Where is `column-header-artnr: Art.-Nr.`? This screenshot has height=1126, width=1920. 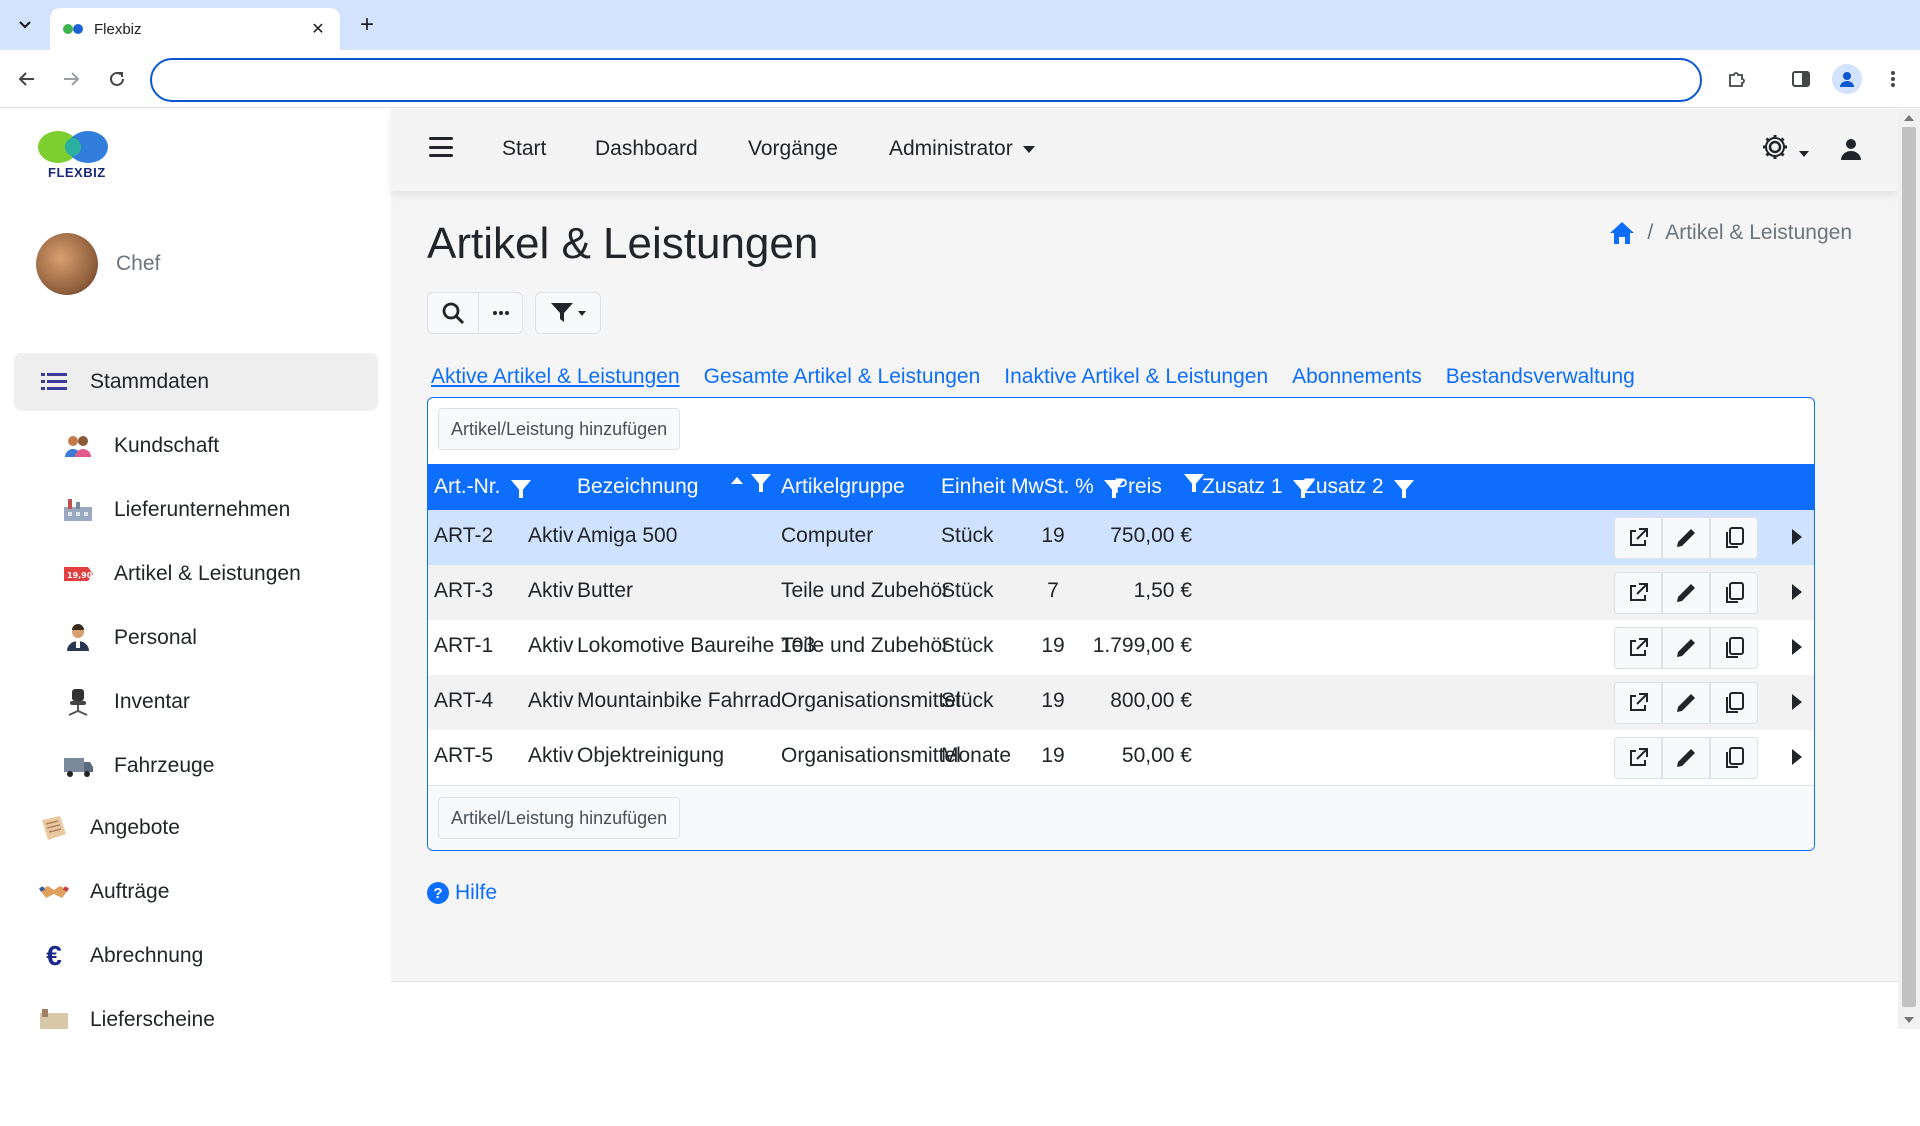 column-header-artnr: Art.-Nr. is located at coordinates (482, 487).